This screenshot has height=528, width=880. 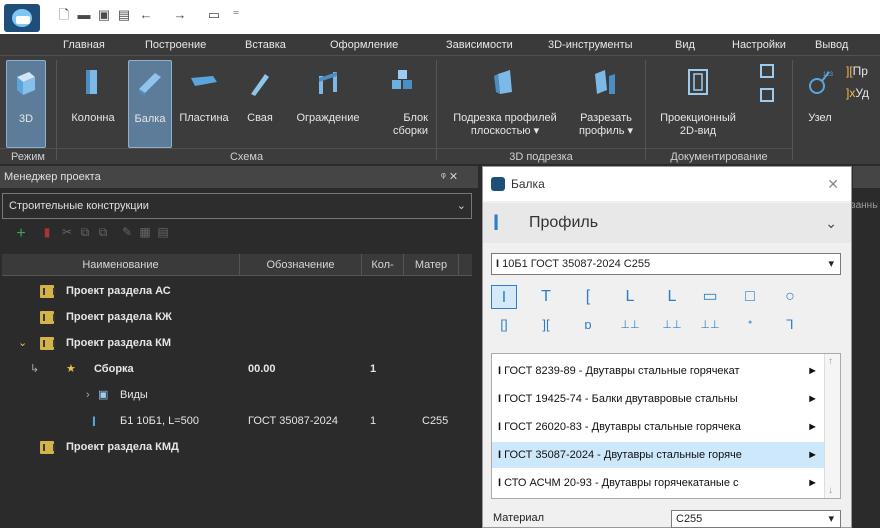 What do you see at coordinates (505, 104) in the screenshot?
I see `trim-profile-button: Подрезка профилей плоскостью ▾` at bounding box center [505, 104].